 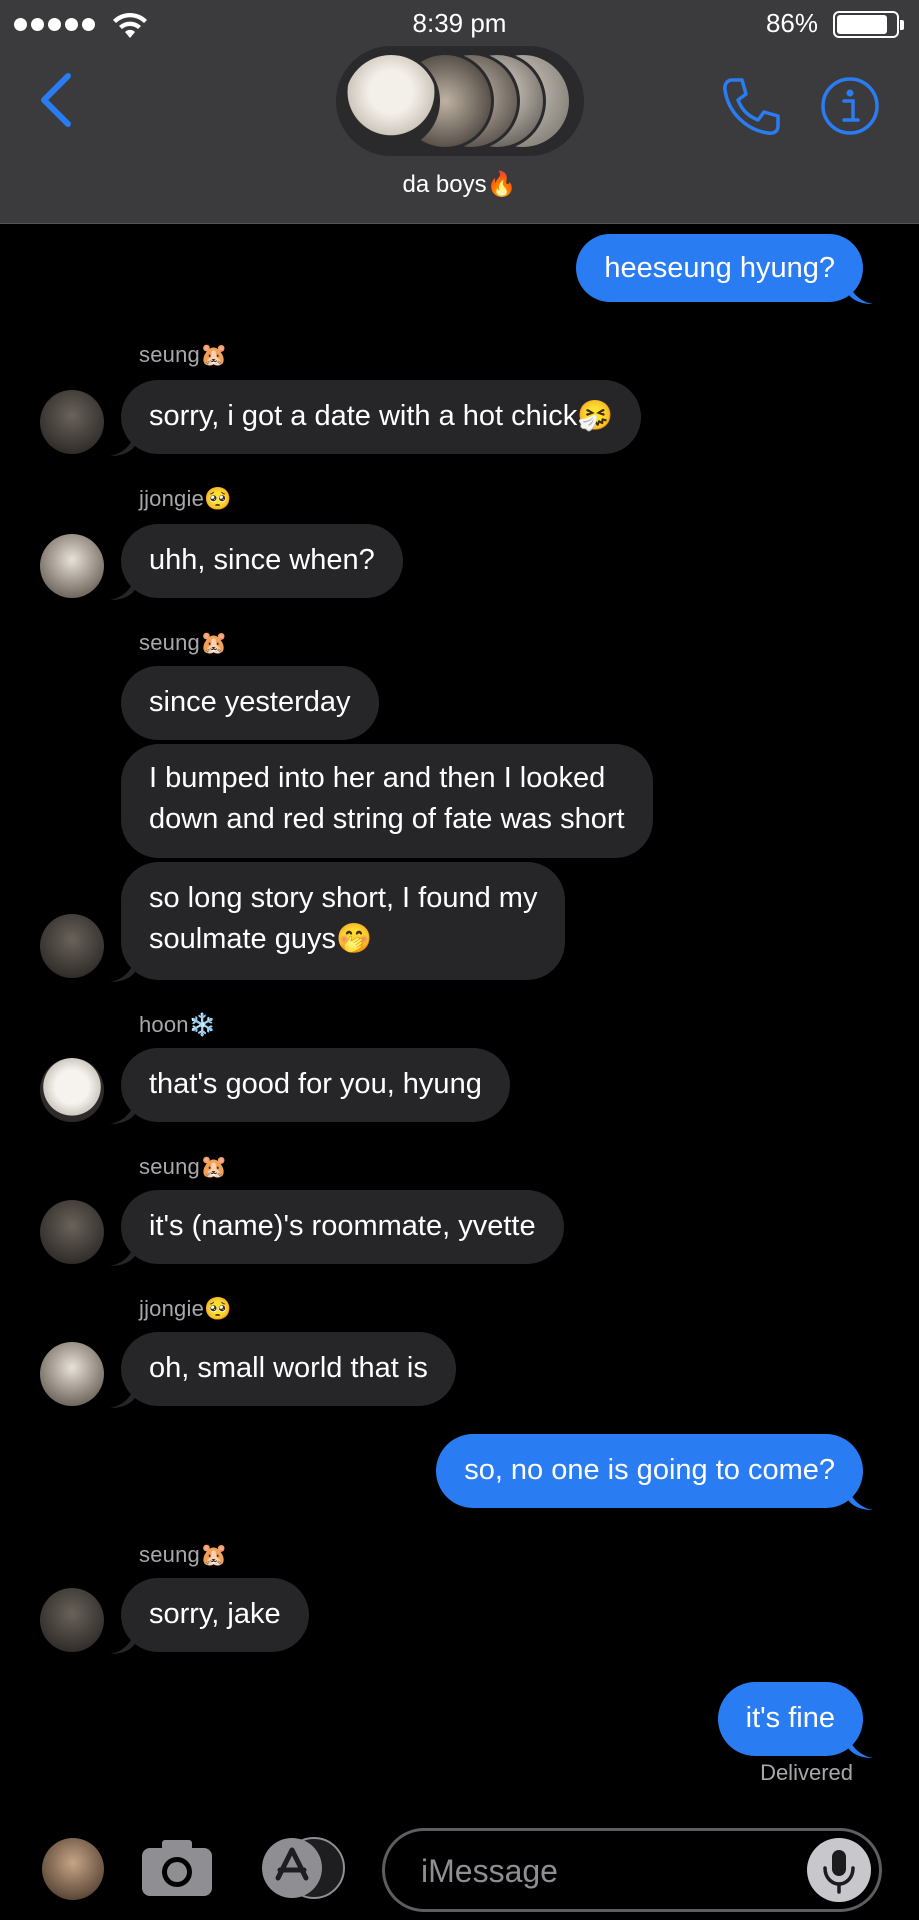 What do you see at coordinates (611, 1871) in the screenshot?
I see `message-input` at bounding box center [611, 1871].